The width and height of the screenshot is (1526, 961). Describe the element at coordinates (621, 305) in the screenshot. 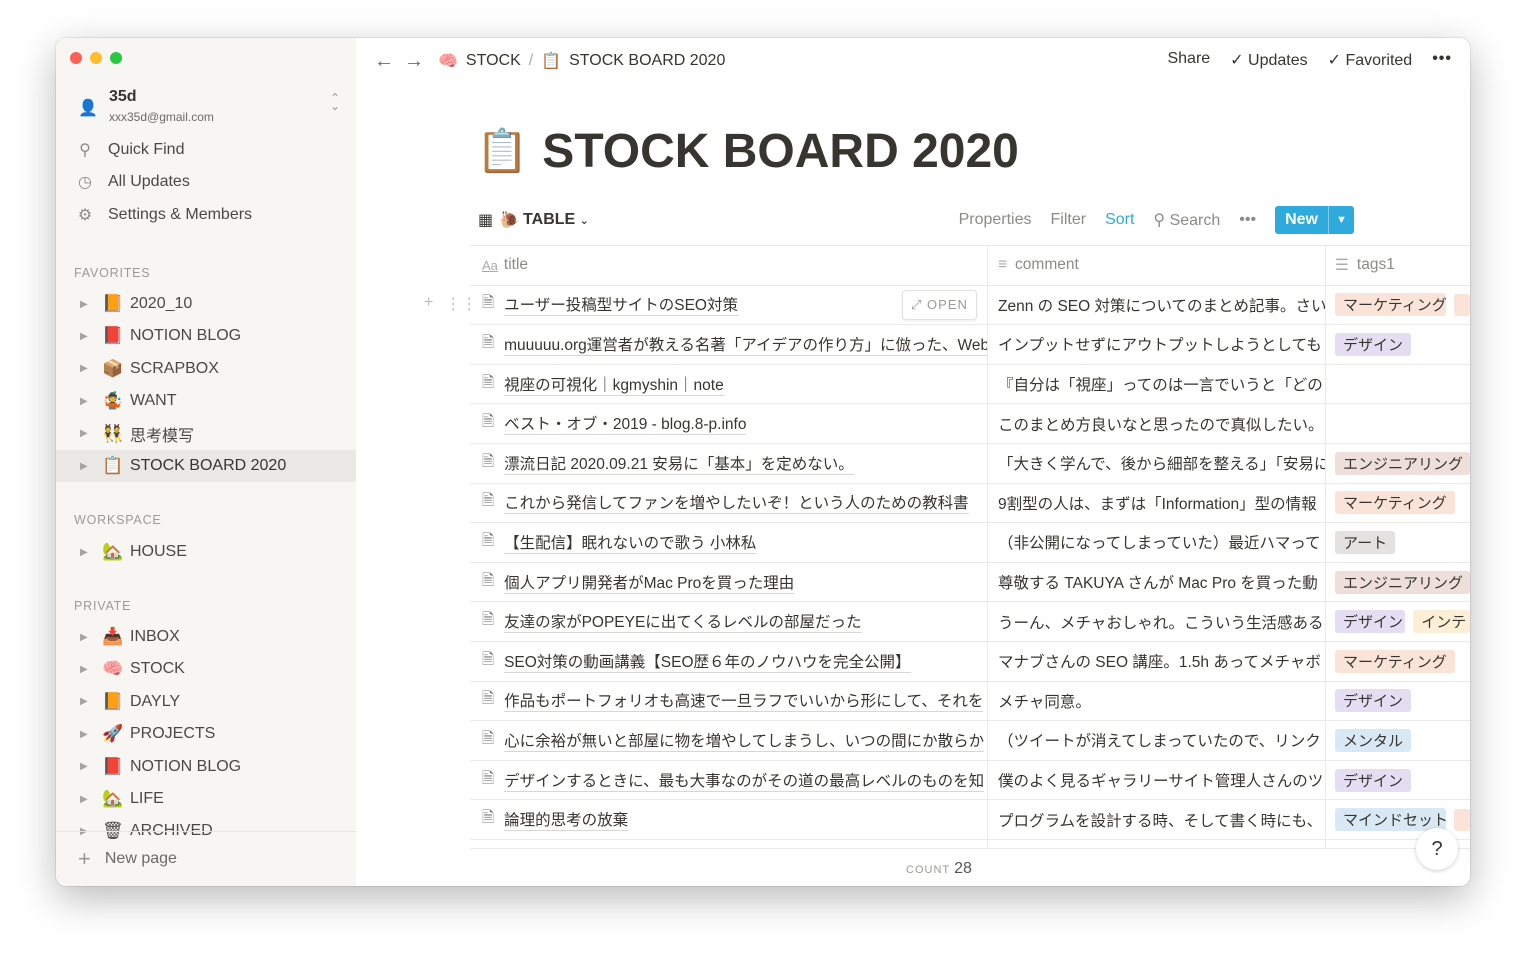

I see `row-title: ユーザー投稿型サイトのSEO対策` at that location.